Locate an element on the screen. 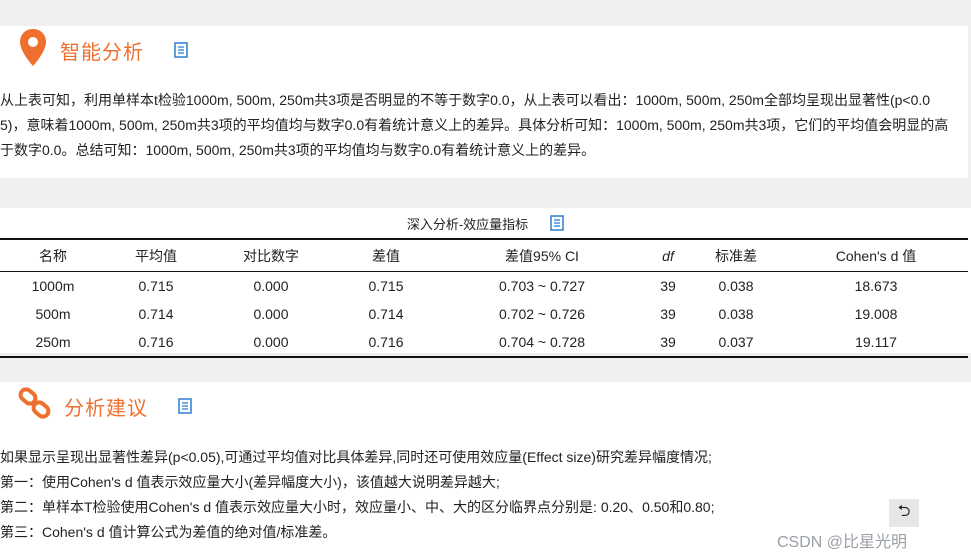 This screenshot has height=557, width=971. analysis-advice-header: 分析建议 is located at coordinates (105, 406).